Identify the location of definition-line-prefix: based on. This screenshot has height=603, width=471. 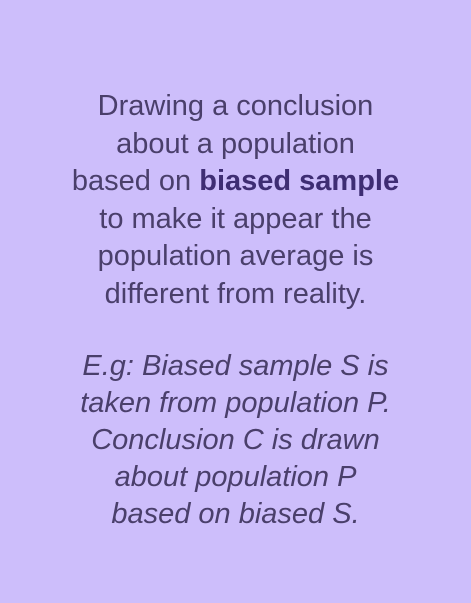
(135, 181).